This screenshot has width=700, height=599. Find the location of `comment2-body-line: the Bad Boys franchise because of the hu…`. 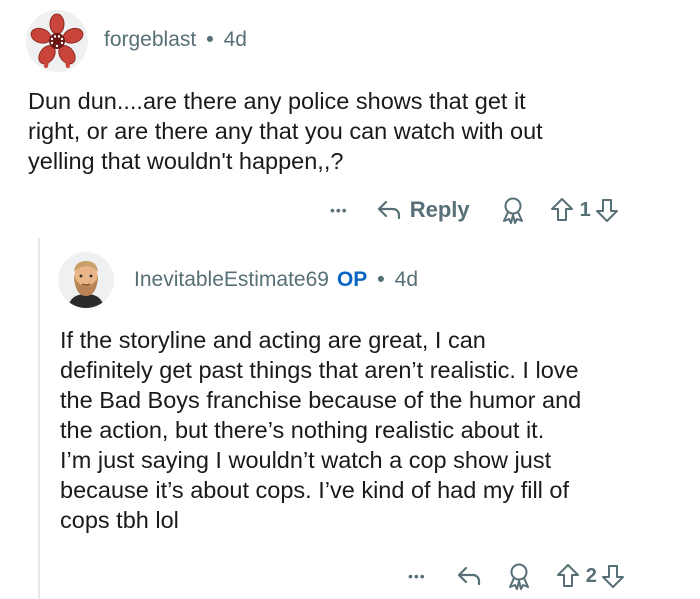

comment2-body-line: the Bad Boys franchise because of the hu… is located at coordinates (321, 400).